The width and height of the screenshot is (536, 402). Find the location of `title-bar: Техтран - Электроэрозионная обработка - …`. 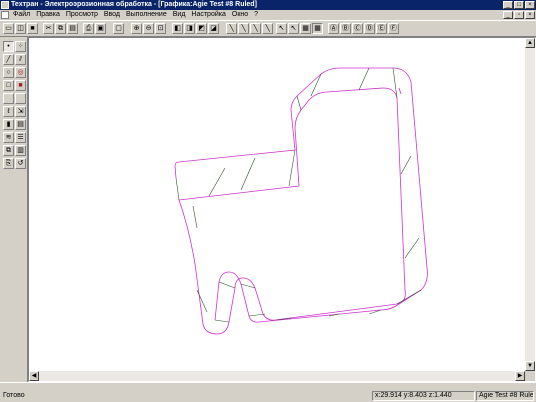

title-bar: Техтран - Электроэрозионная обработка - … is located at coordinates (268, 5).